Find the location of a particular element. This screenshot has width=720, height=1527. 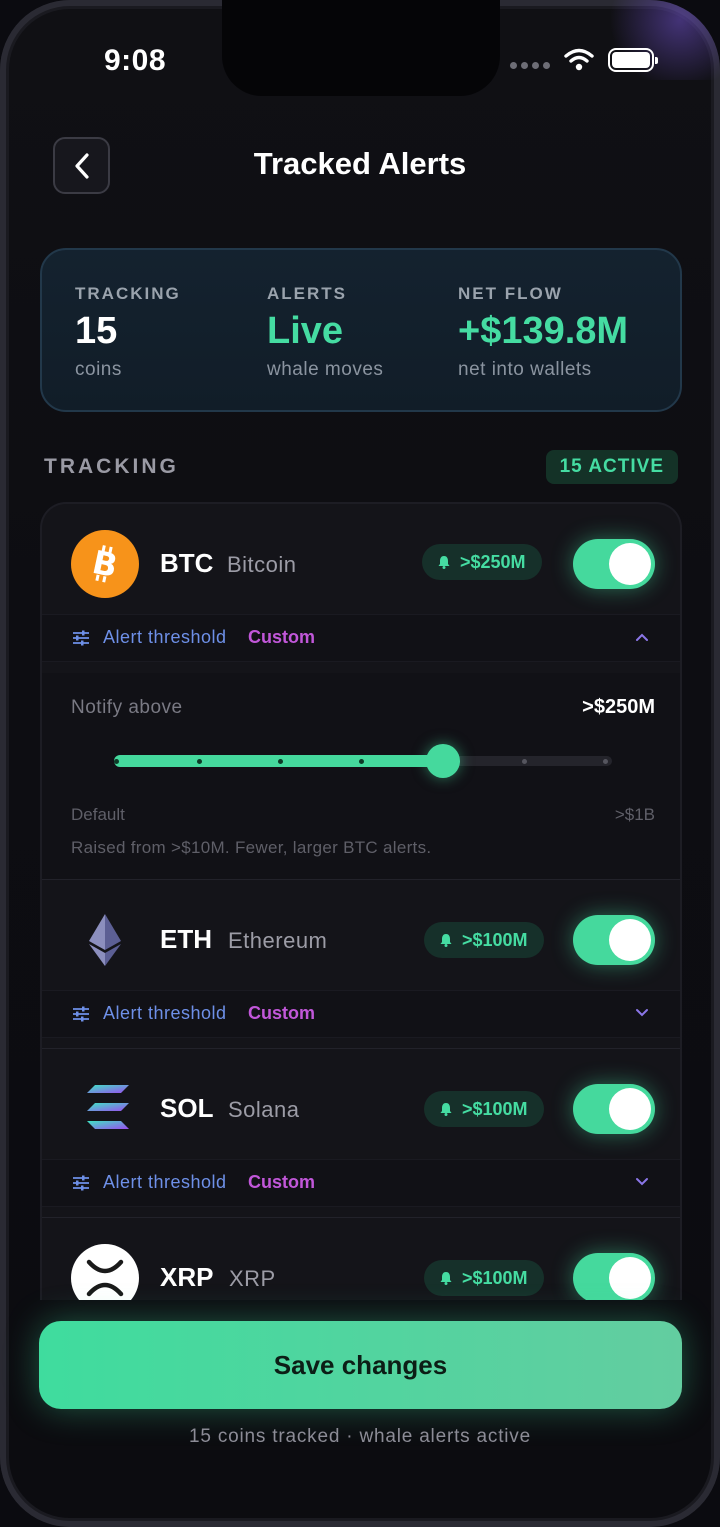

xrp-logo-icon is located at coordinates (105, 1272).